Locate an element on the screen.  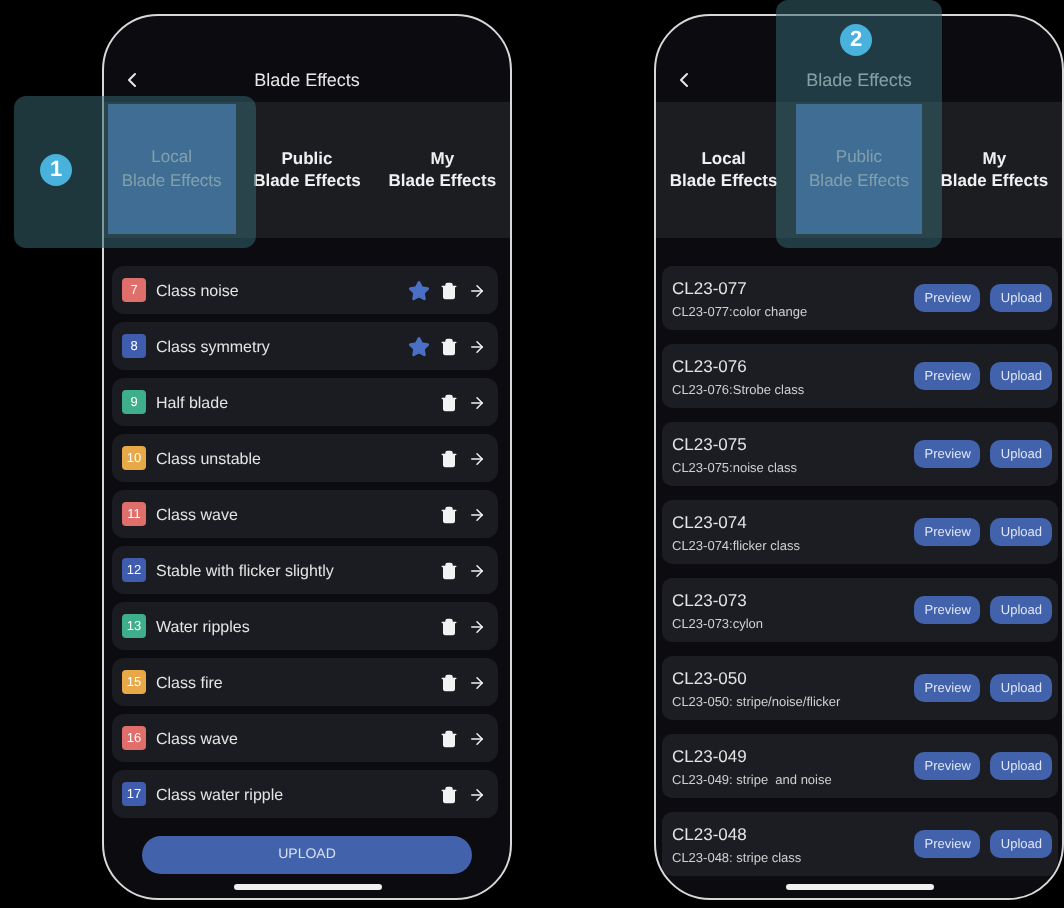
effect-name: Class fire is located at coordinates (190, 682).